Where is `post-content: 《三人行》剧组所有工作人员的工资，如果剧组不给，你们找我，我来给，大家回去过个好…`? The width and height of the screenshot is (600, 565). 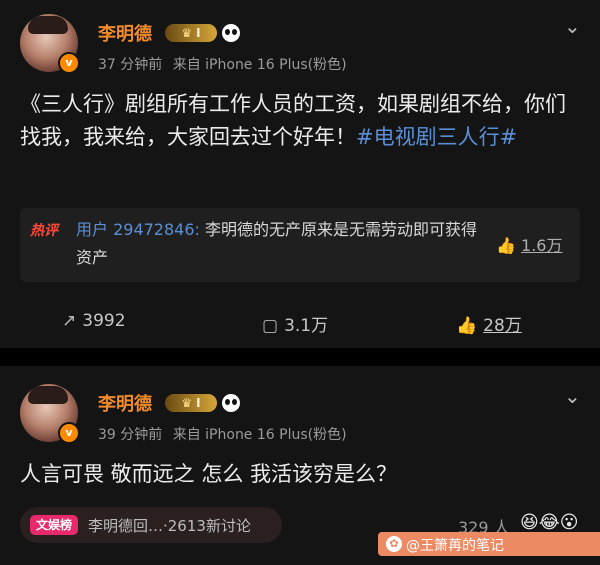
post-content: 《三人行》剧组所有工作人员的工资，如果剧组不给，你们找我，我来给，大家回去过个好… is located at coordinates (300, 121).